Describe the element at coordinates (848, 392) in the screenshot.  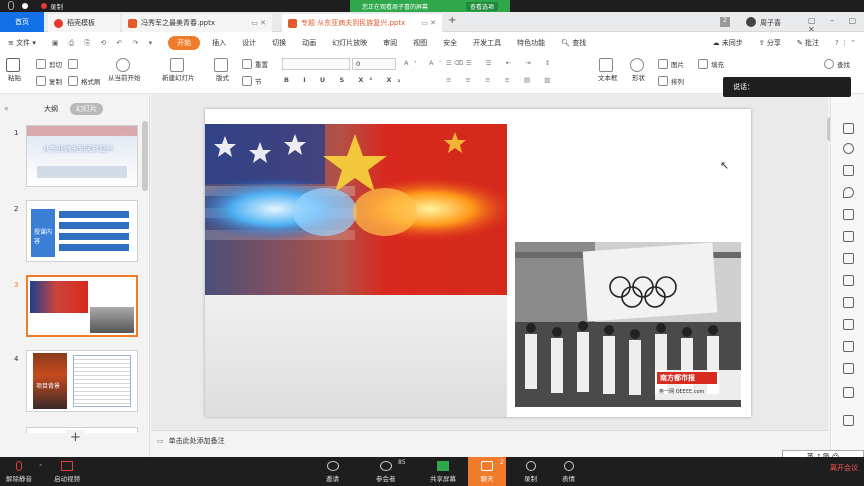
I see `help-icon` at that location.